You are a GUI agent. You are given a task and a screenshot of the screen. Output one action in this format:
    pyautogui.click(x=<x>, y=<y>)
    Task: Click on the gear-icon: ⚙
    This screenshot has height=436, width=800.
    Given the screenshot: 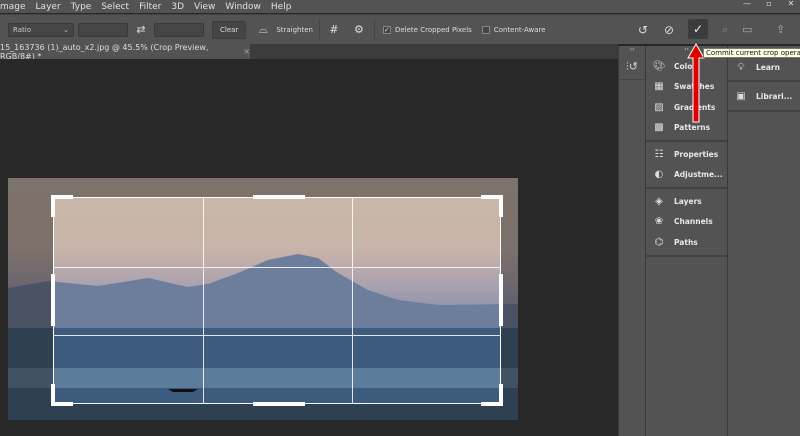 What is the action you would take?
    pyautogui.click(x=359, y=29)
    